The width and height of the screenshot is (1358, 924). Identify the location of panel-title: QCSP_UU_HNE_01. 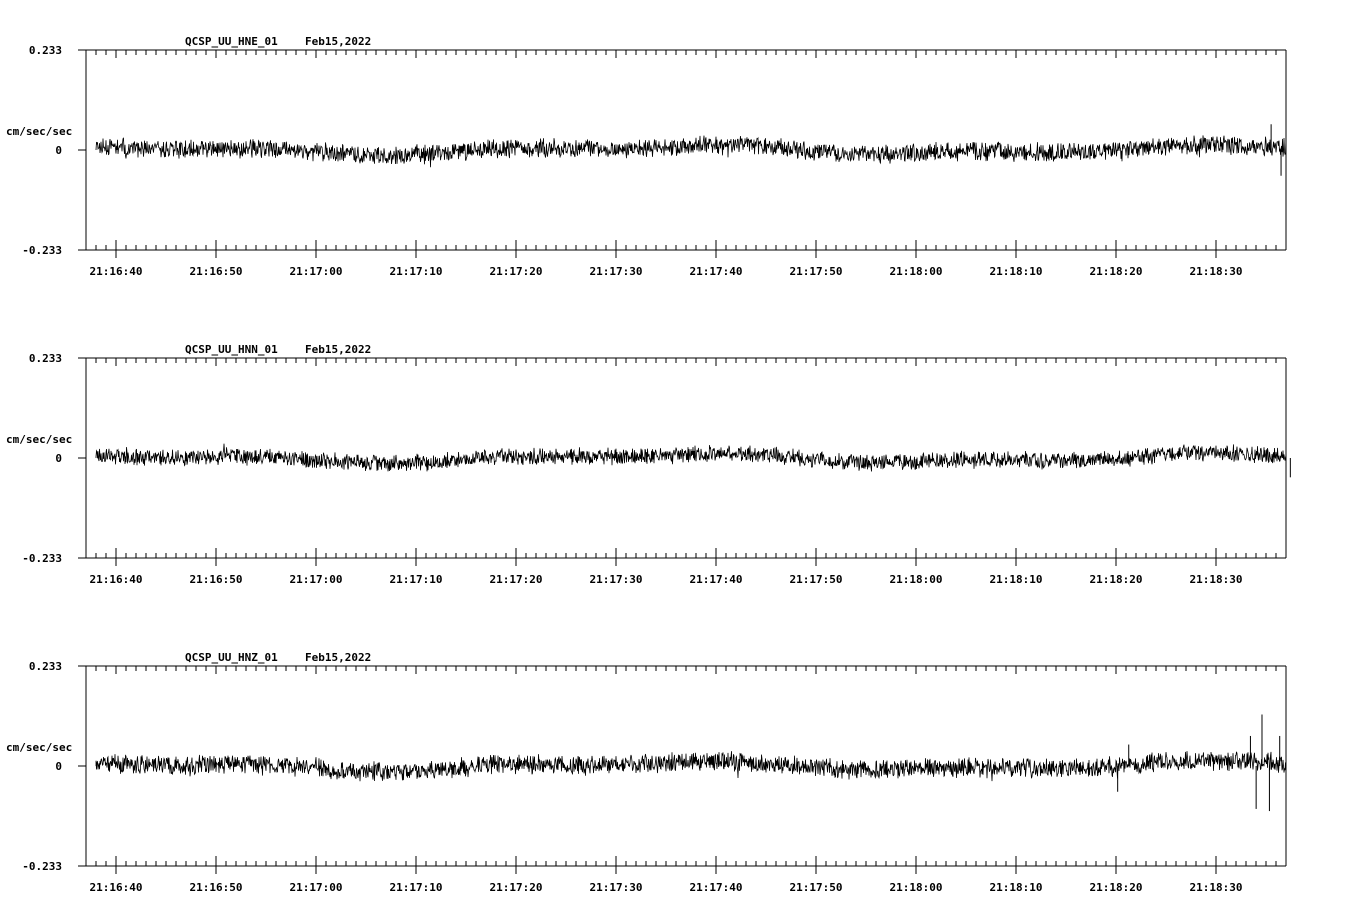
(231, 41).